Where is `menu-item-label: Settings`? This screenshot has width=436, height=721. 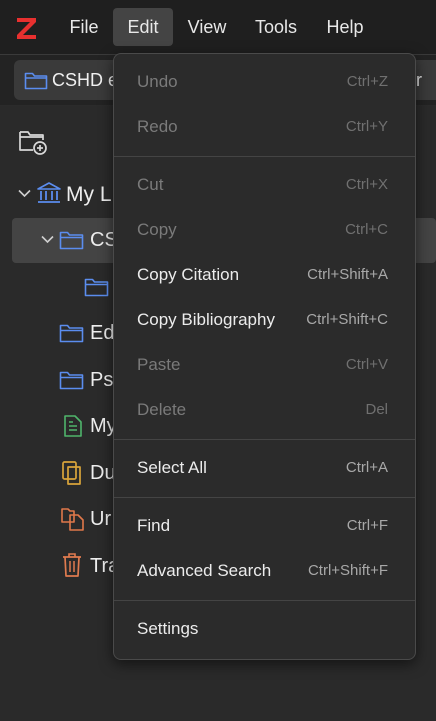 menu-item-label: Settings is located at coordinates (168, 628).